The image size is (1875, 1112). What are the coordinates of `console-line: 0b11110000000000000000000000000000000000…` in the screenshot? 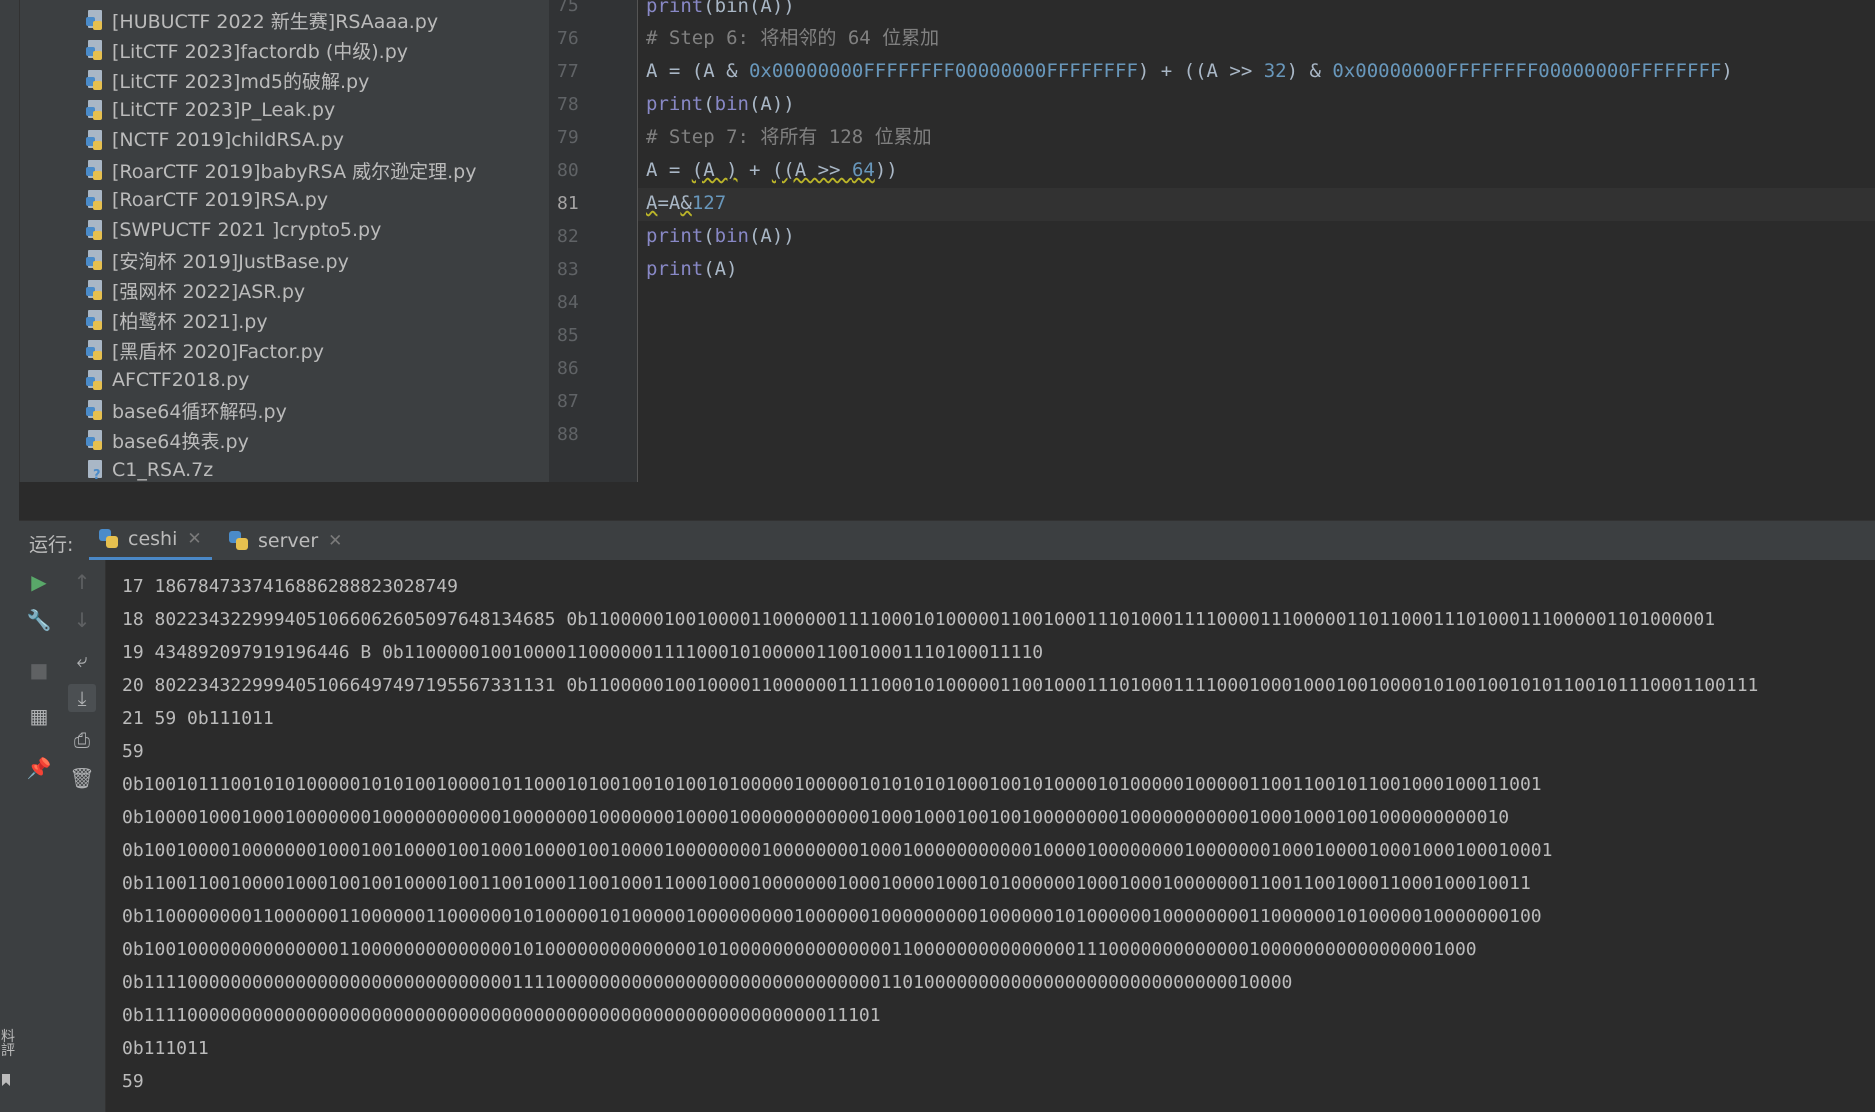 It's located at (501, 1015).